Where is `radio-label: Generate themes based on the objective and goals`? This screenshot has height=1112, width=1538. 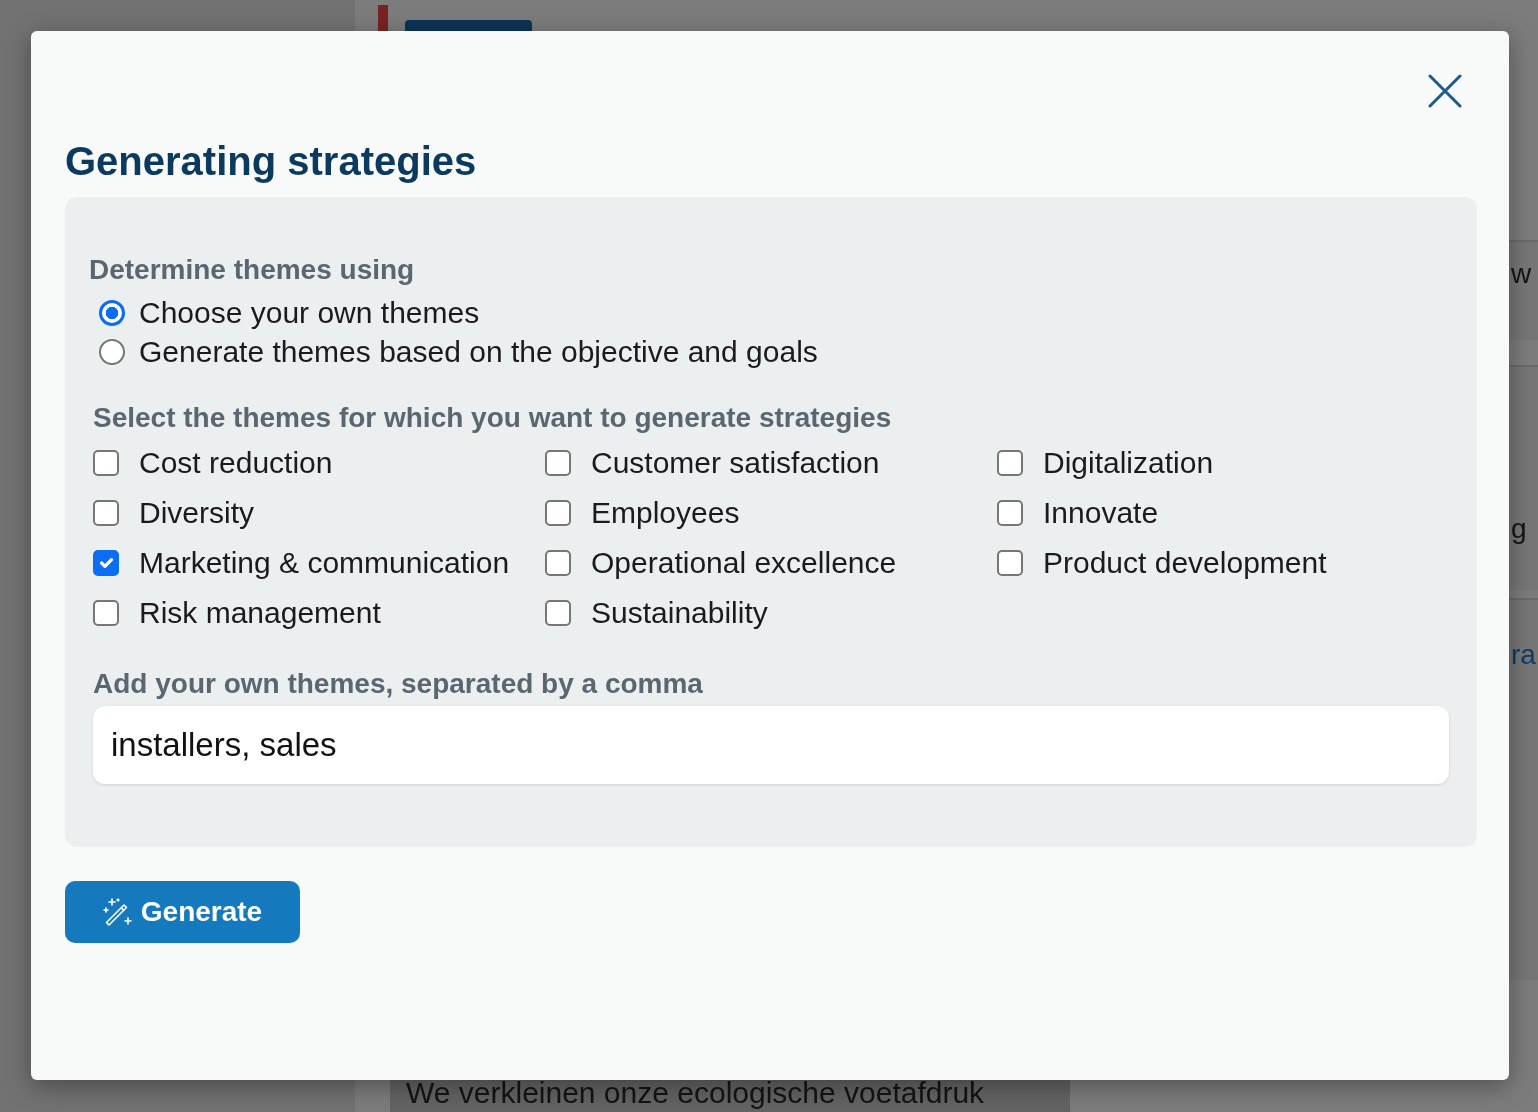
radio-label: Generate themes based on the objective and goals is located at coordinates (478, 351).